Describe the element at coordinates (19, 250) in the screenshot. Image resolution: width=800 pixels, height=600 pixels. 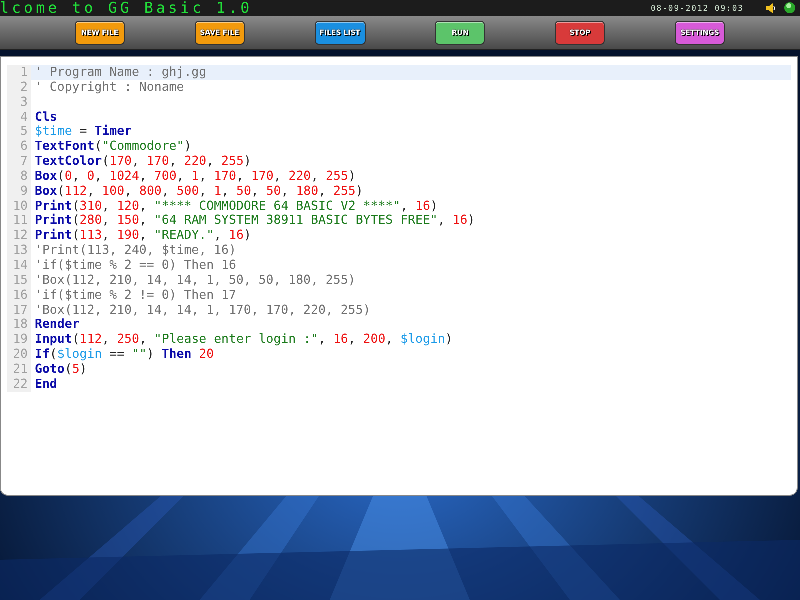
I see `line-number: 13` at that location.